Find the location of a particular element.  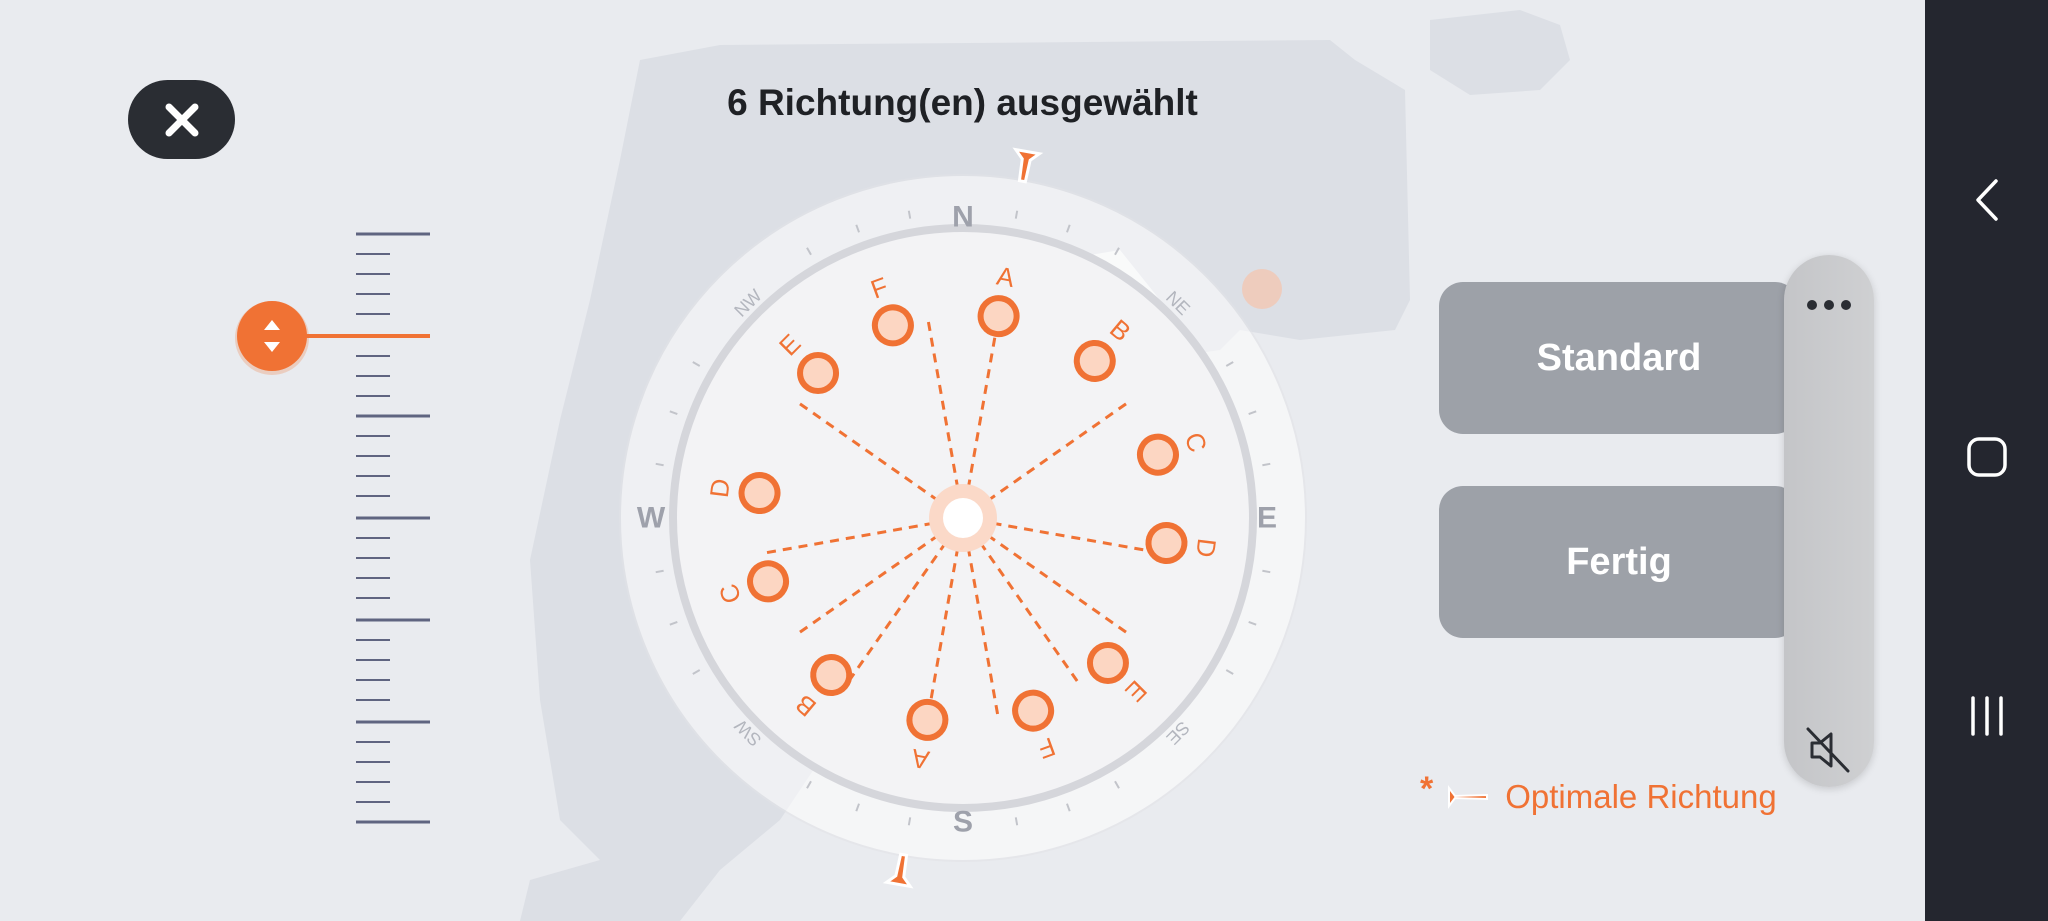

nav-back-button is located at coordinates (1986, 200).